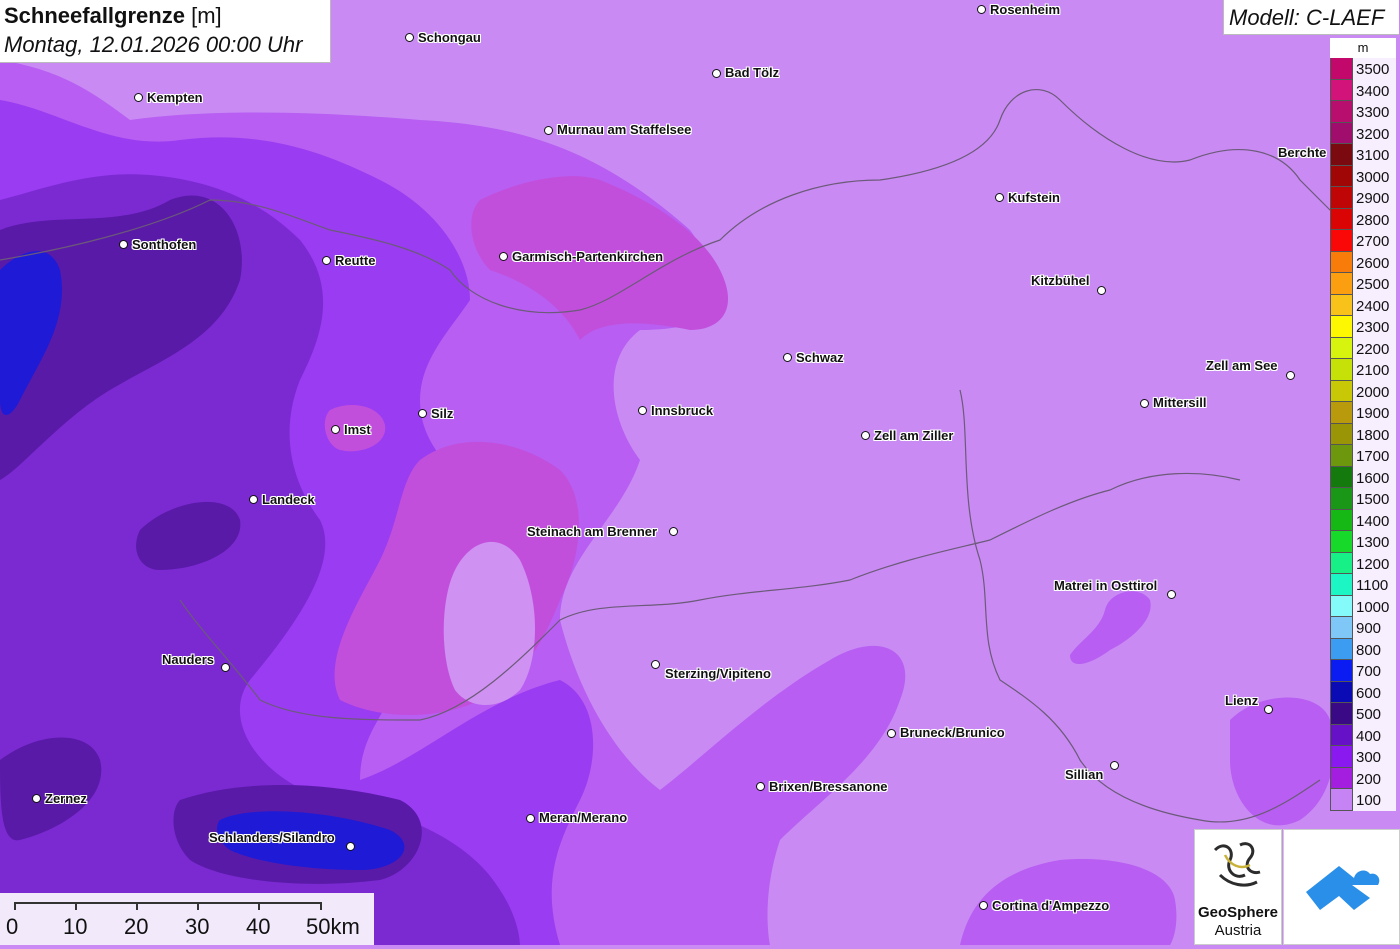 The image size is (1400, 949). What do you see at coordinates (1373, 69) in the screenshot?
I see `legend-label: 3500` at bounding box center [1373, 69].